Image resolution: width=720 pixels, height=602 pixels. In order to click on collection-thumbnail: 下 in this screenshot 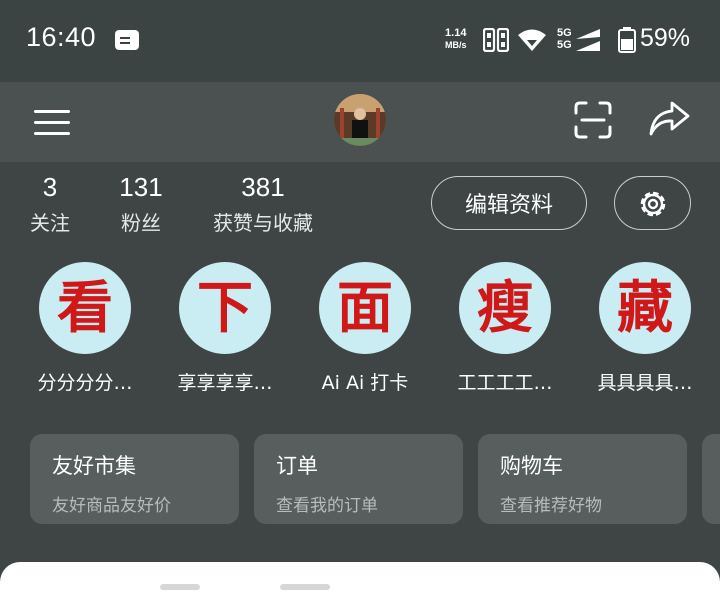, I will do `click(225, 308)`.